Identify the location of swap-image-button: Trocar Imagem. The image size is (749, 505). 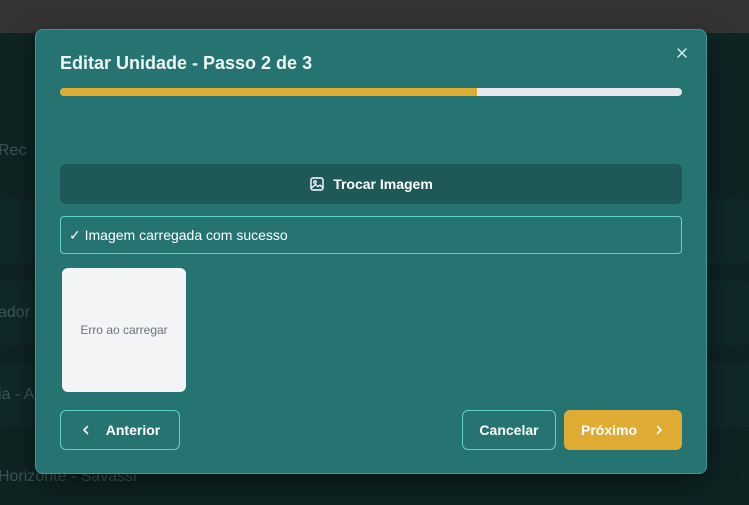
(371, 184).